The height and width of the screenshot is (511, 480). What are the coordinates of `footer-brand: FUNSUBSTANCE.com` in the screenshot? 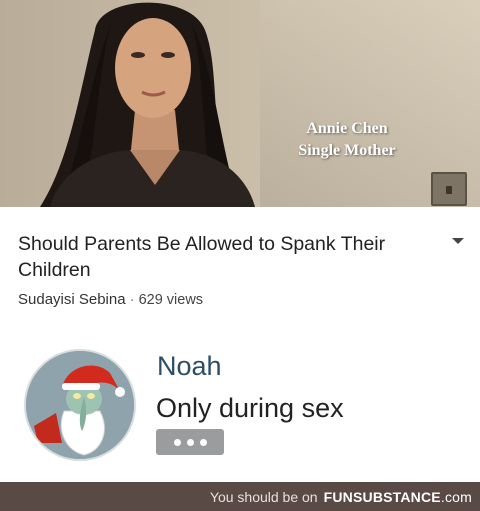 It's located at (398, 497).